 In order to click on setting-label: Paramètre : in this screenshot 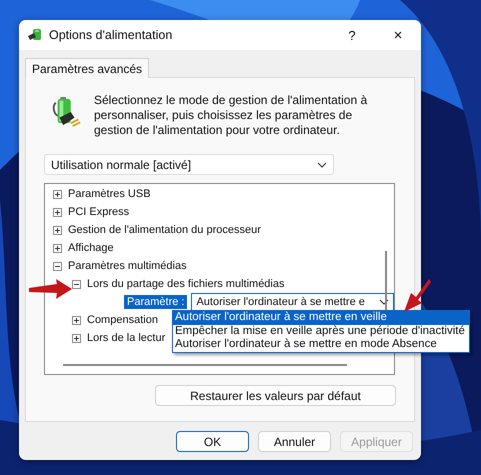, I will do `click(156, 302)`.